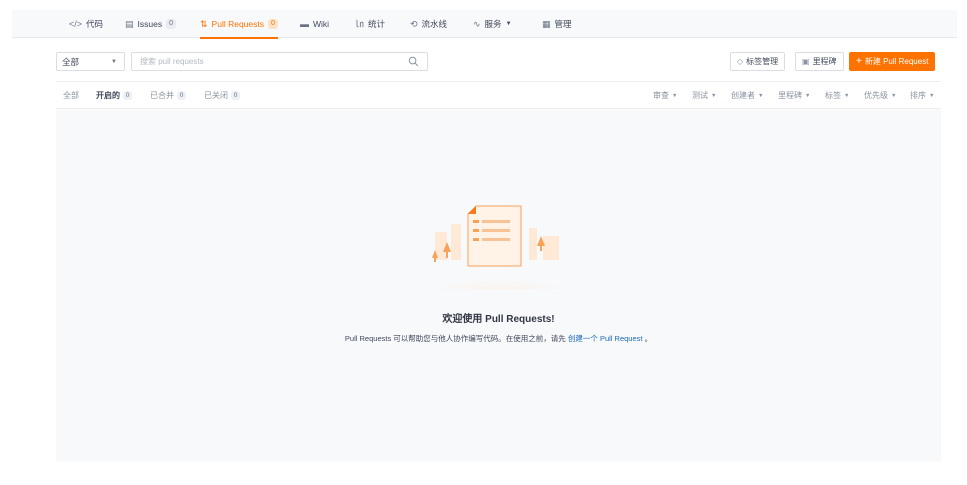 Image resolution: width=967 pixels, height=485 pixels. Describe the element at coordinates (790, 95) in the screenshot. I see `filter-milestone-label: 里程碑` at that location.